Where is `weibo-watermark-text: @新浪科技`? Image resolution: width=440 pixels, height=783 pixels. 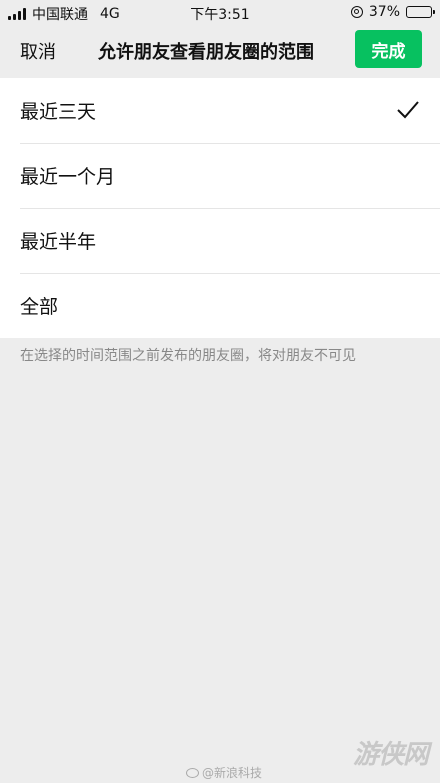 weibo-watermark-text: @新浪科技 is located at coordinates (232, 773).